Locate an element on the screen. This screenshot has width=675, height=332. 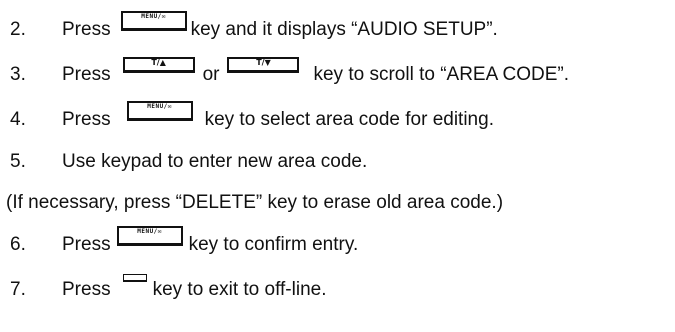
step-number: 7. is located at coordinates (18, 289).